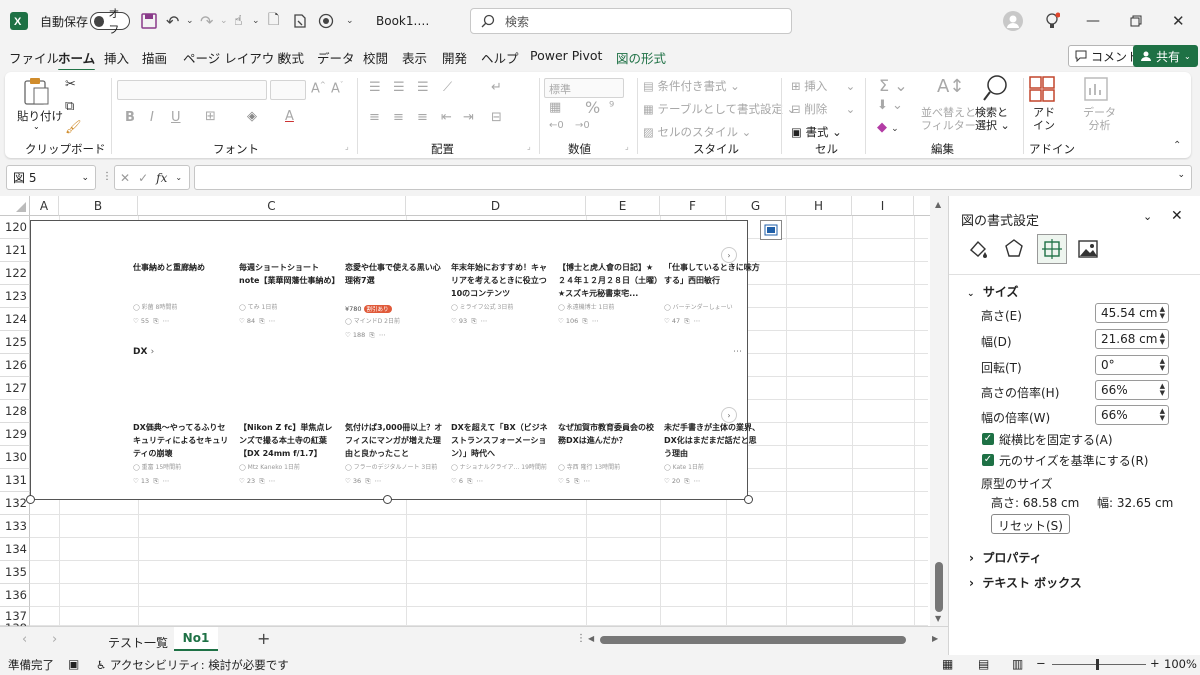 The image size is (1200, 675). I want to click on number-format-select: 標準, so click(584, 88).